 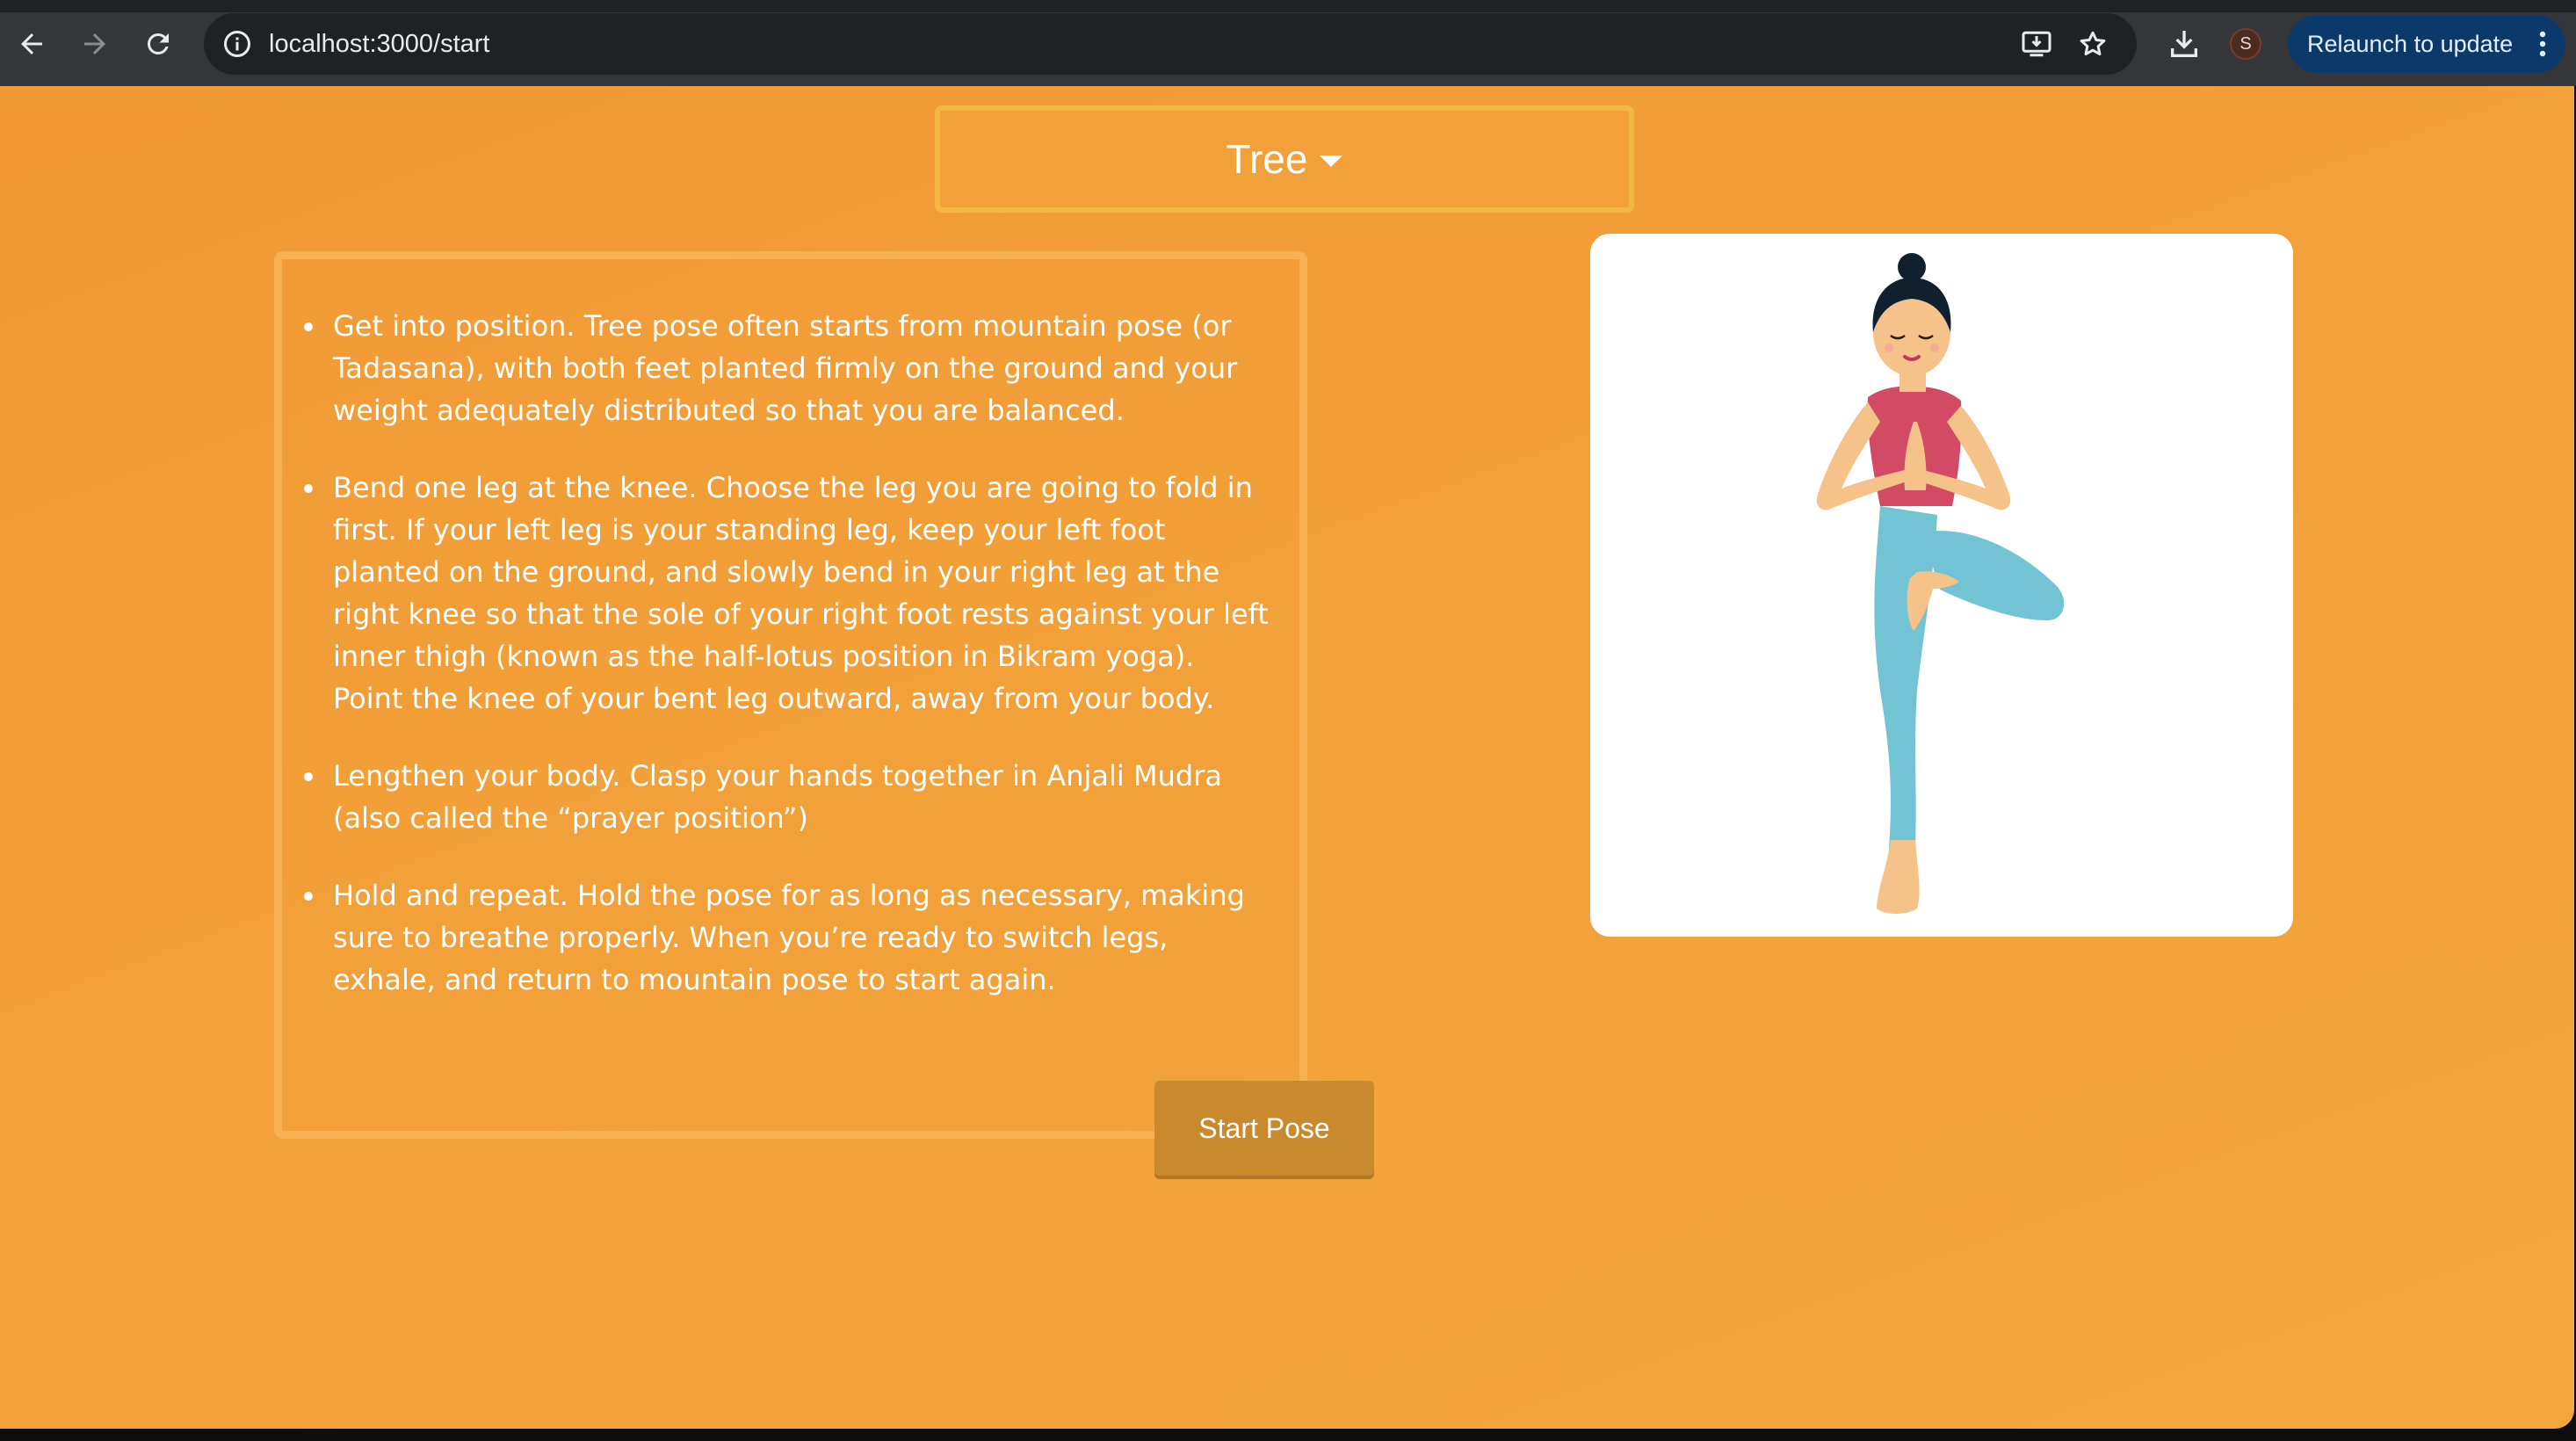 I want to click on back-button, so click(x=32, y=44).